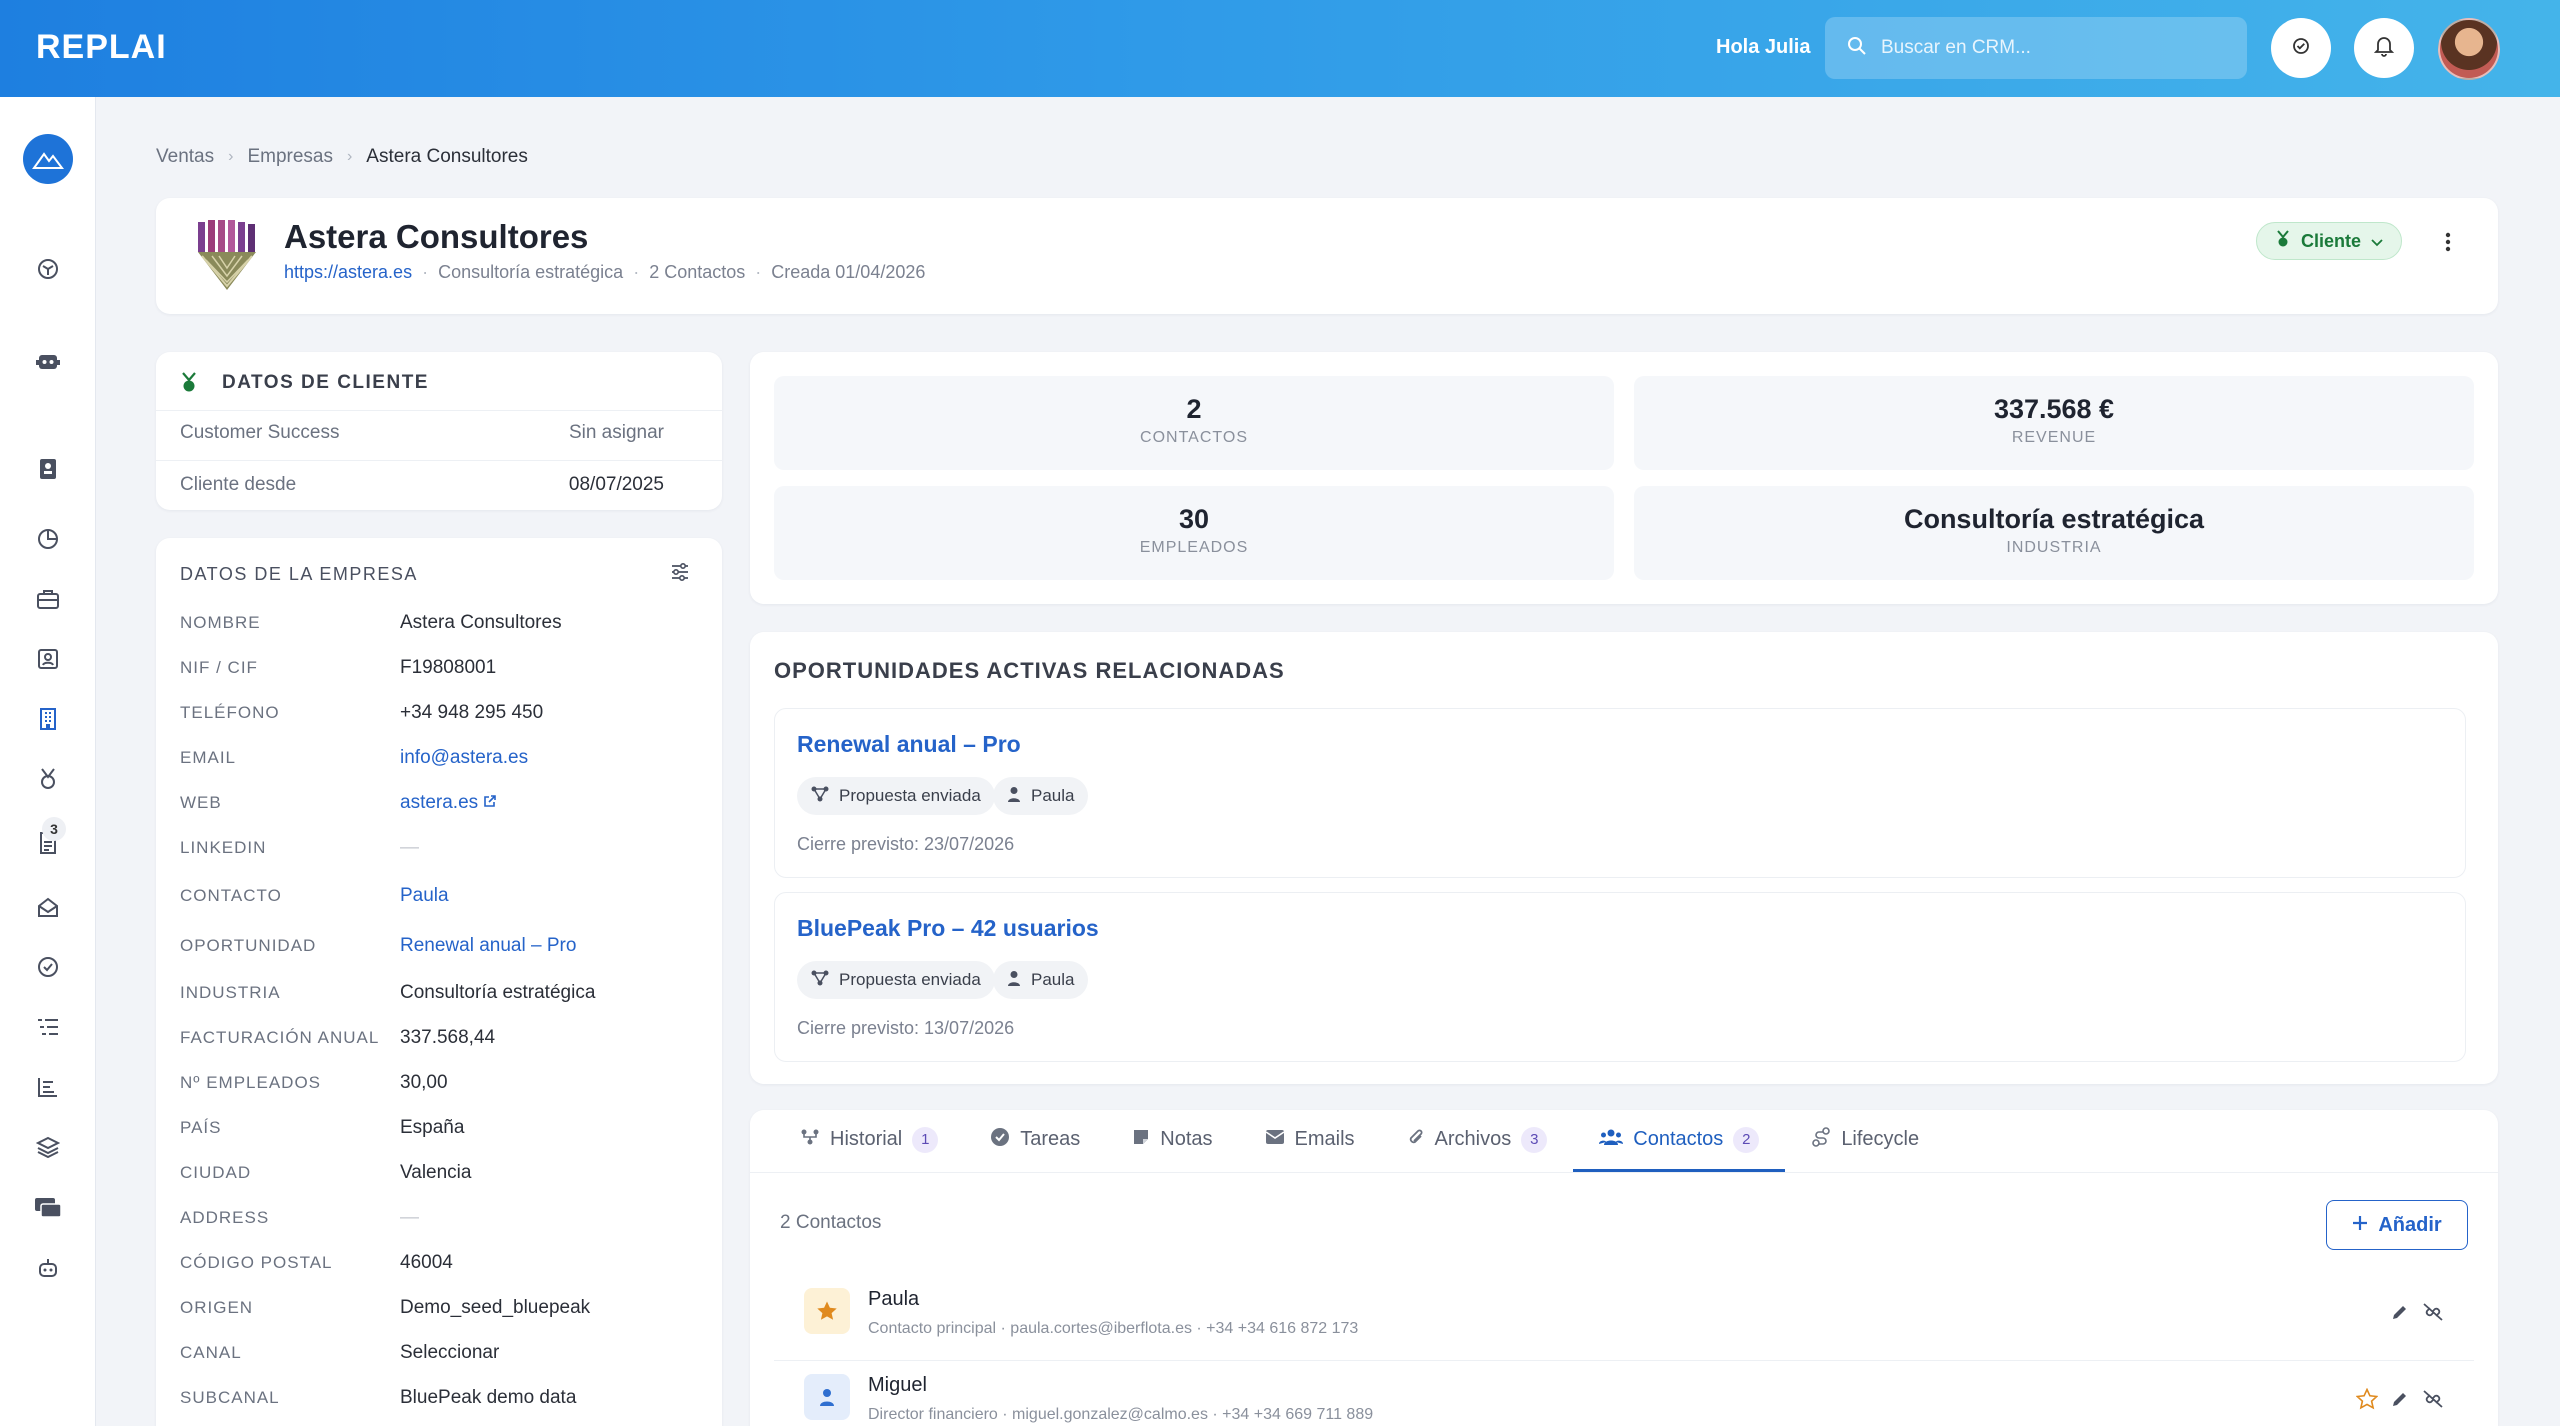  Describe the element at coordinates (680, 574) in the screenshot. I see `settings-sliders-icon` at that location.